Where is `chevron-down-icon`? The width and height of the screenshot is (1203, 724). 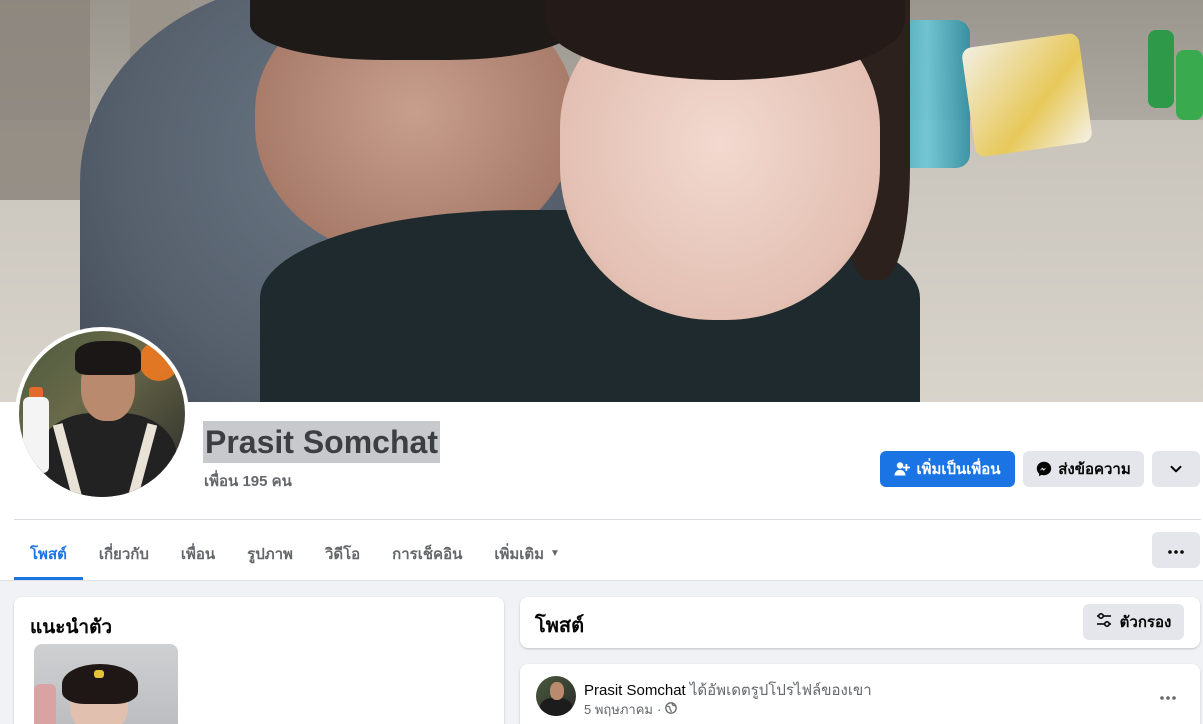
chevron-down-icon is located at coordinates (1176, 469).